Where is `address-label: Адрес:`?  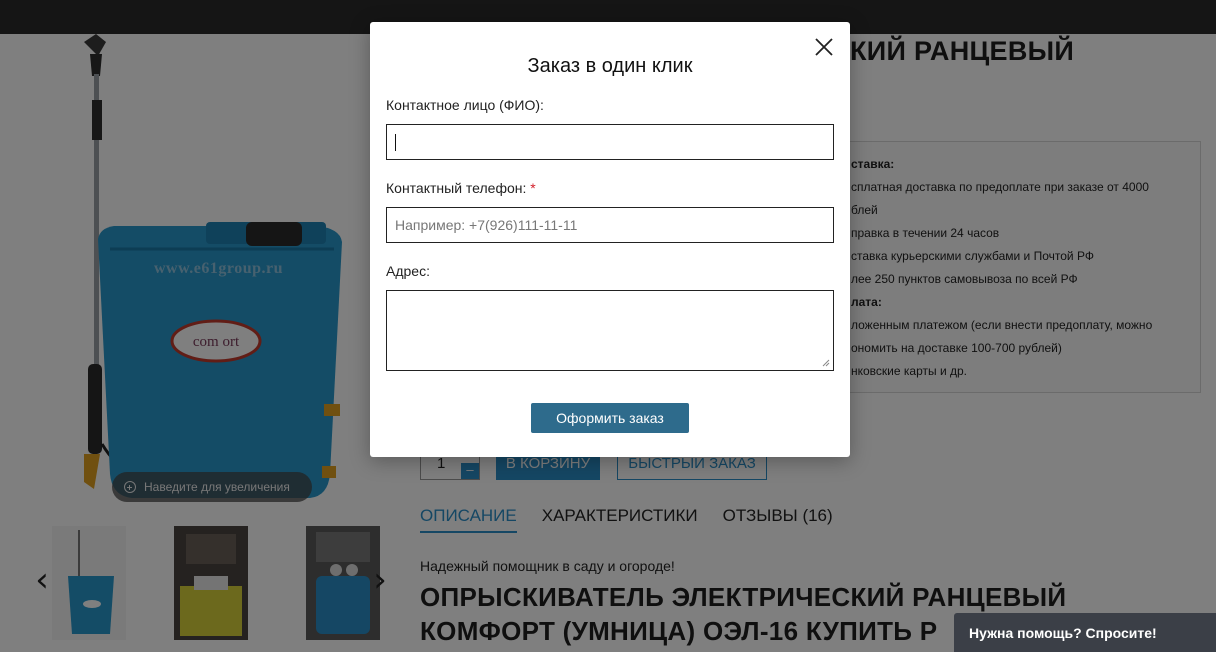
address-label: Адрес: is located at coordinates (408, 271).